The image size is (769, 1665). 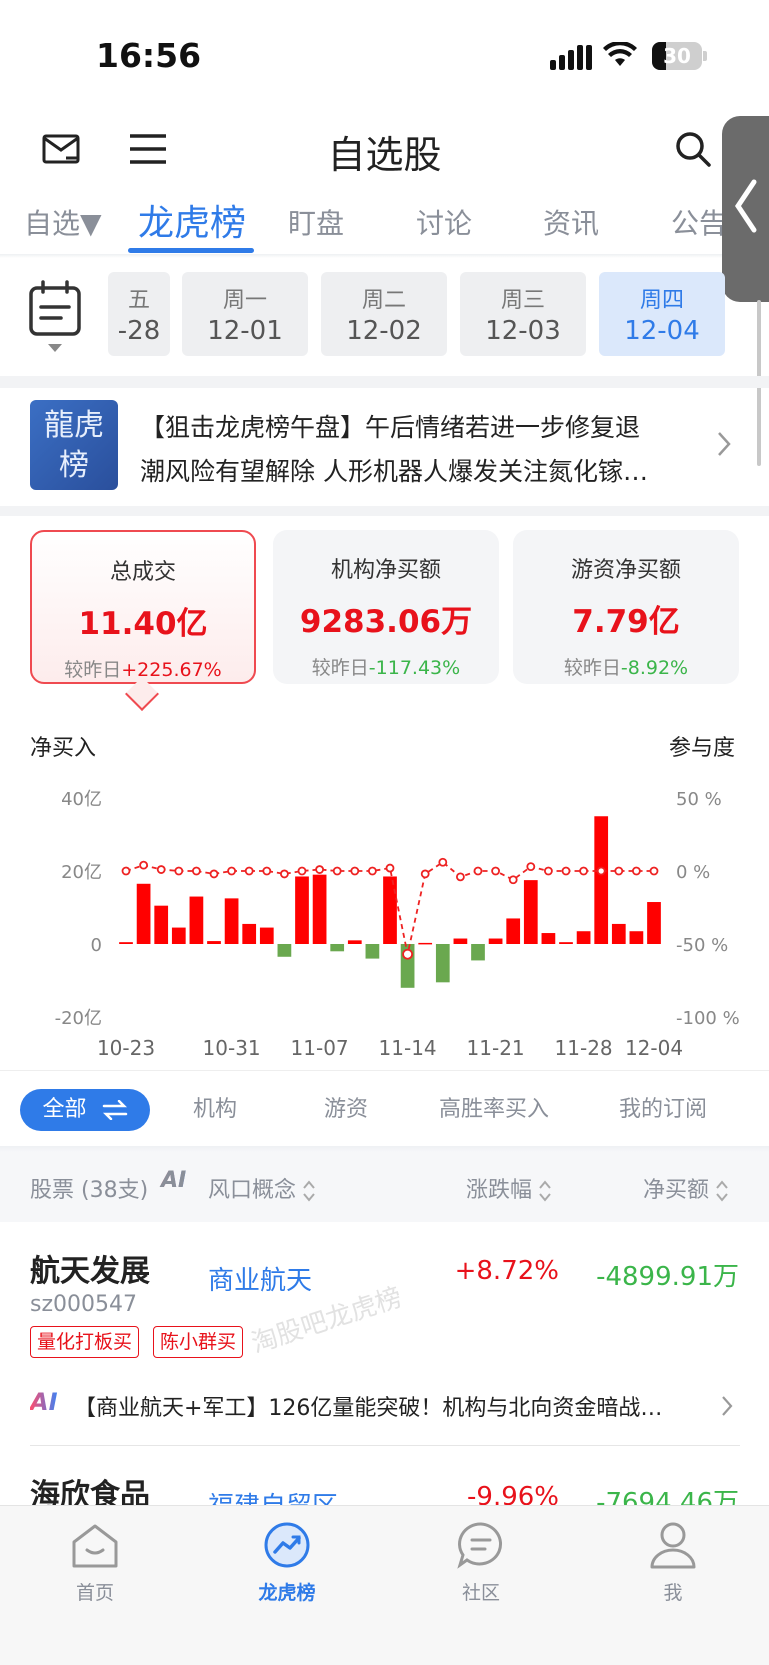 What do you see at coordinates (693, 149) in the screenshot?
I see `search-icon` at bounding box center [693, 149].